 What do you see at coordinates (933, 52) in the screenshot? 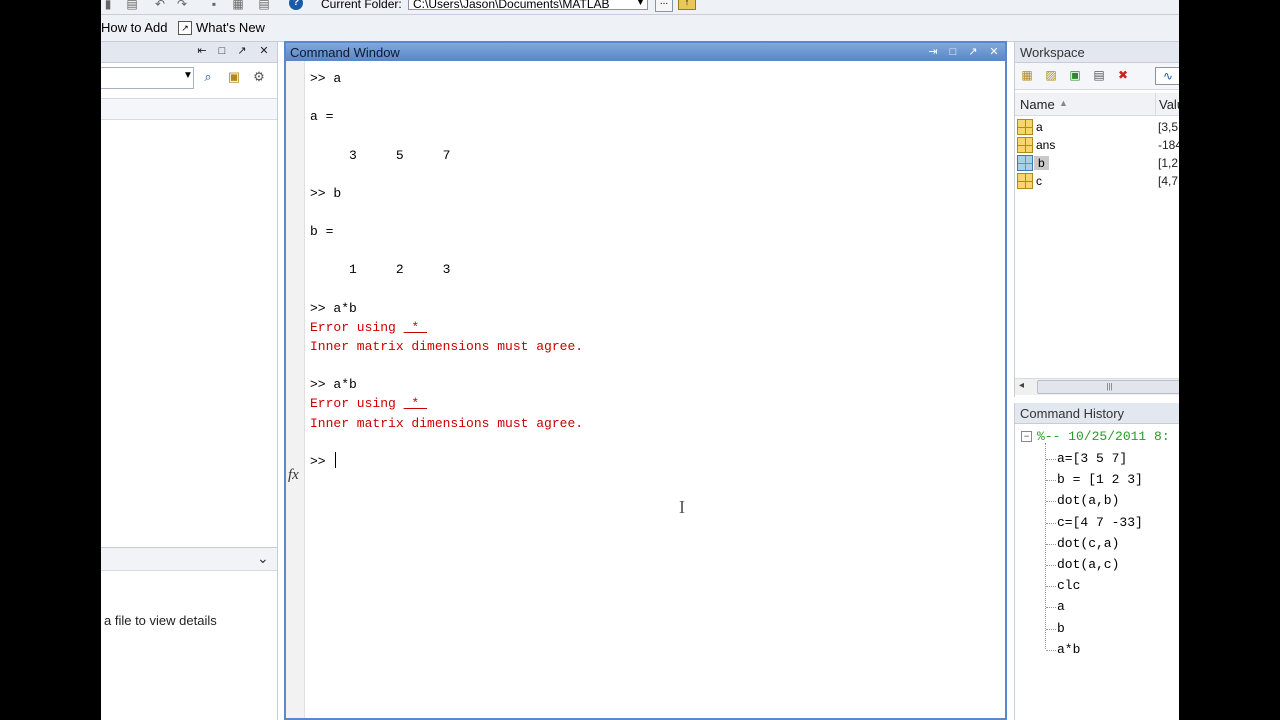
I see `dock-icon: ⇥` at bounding box center [933, 52].